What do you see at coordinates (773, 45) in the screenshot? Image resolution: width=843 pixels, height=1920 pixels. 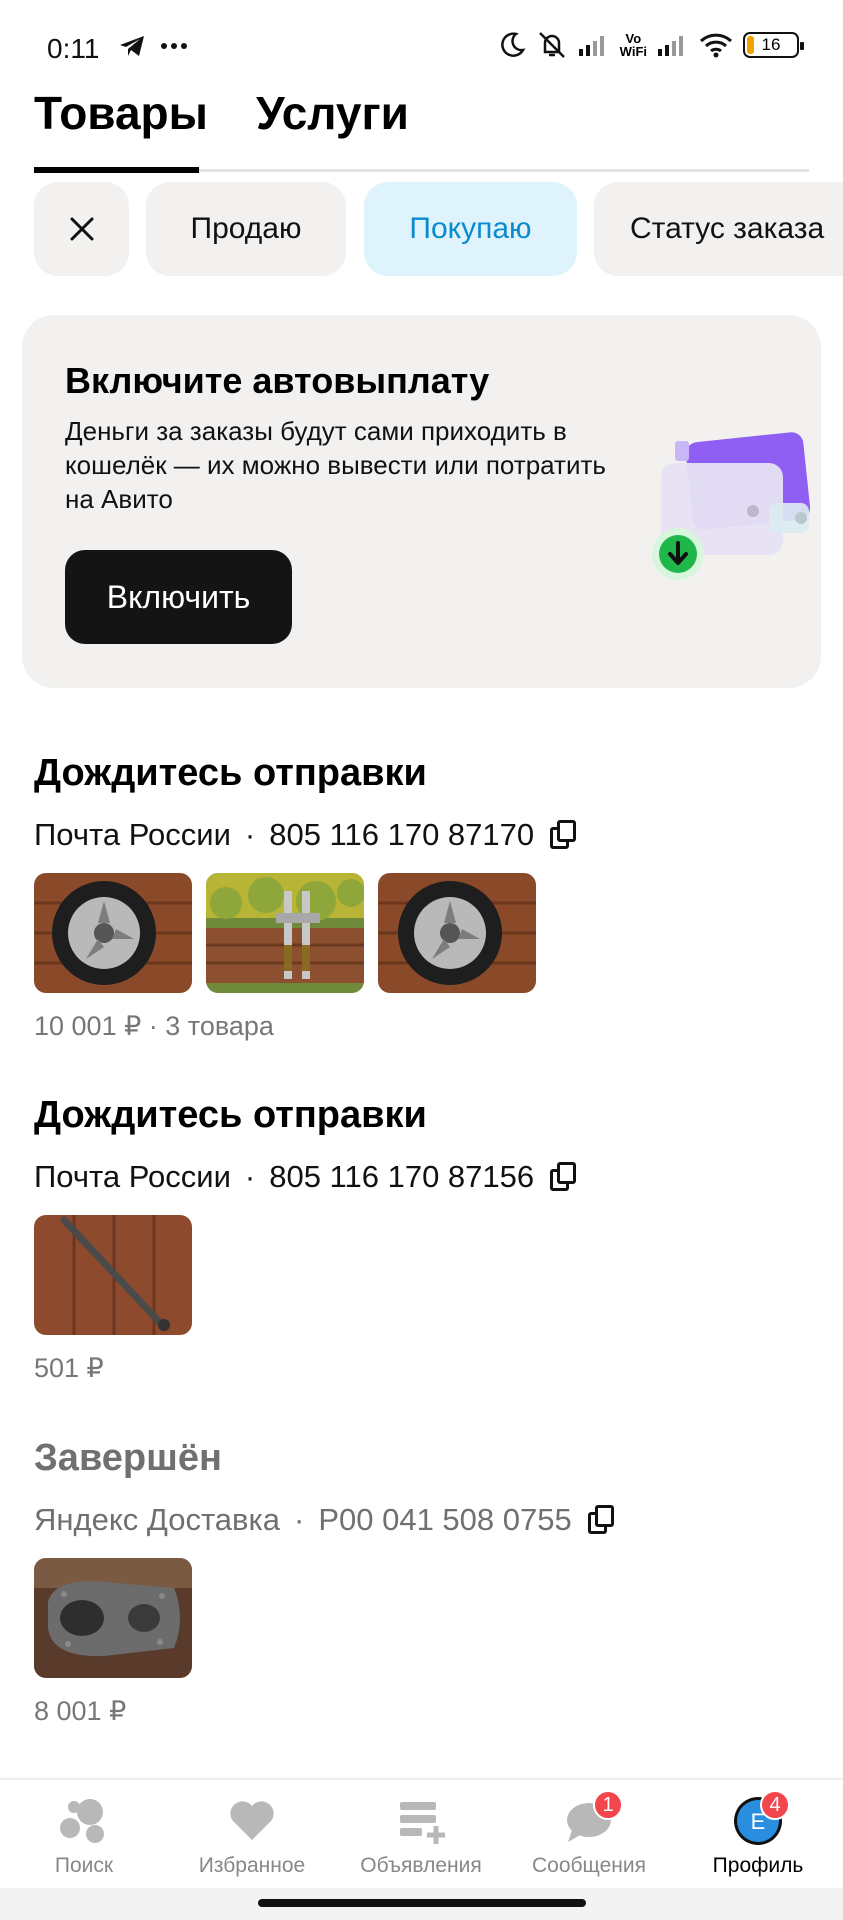 I see `battery-indicator: 16` at bounding box center [773, 45].